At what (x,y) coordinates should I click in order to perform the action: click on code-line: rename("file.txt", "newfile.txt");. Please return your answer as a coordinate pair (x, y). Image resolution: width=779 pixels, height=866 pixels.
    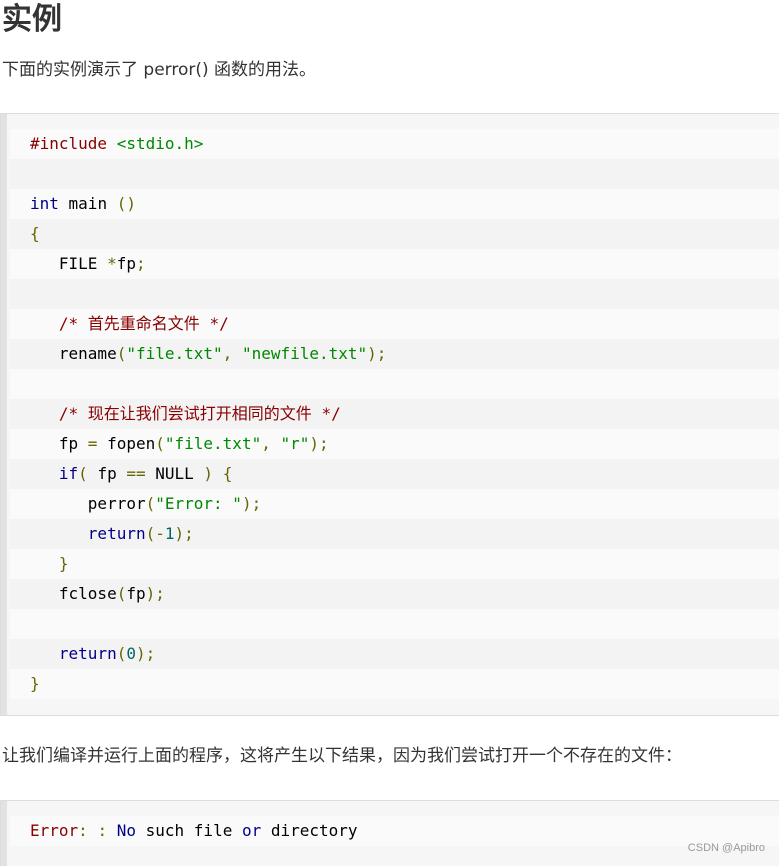
    Looking at the image, I should click on (394, 354).